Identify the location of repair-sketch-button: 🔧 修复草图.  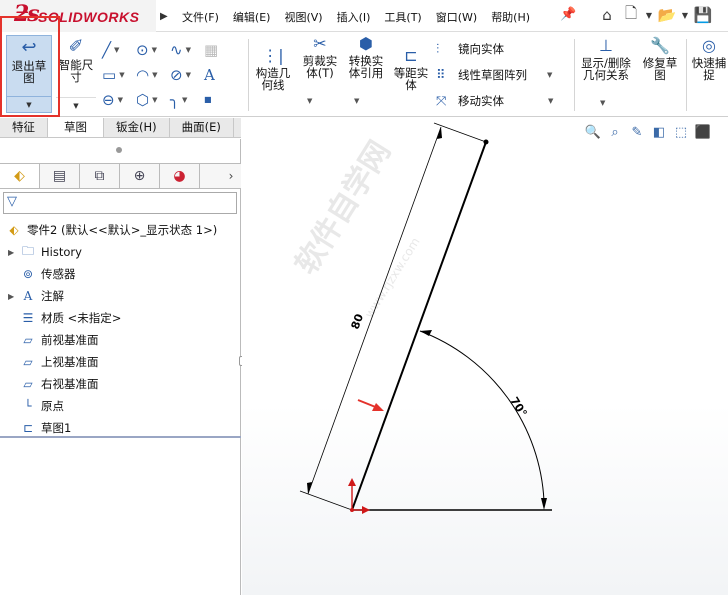
(660, 59).